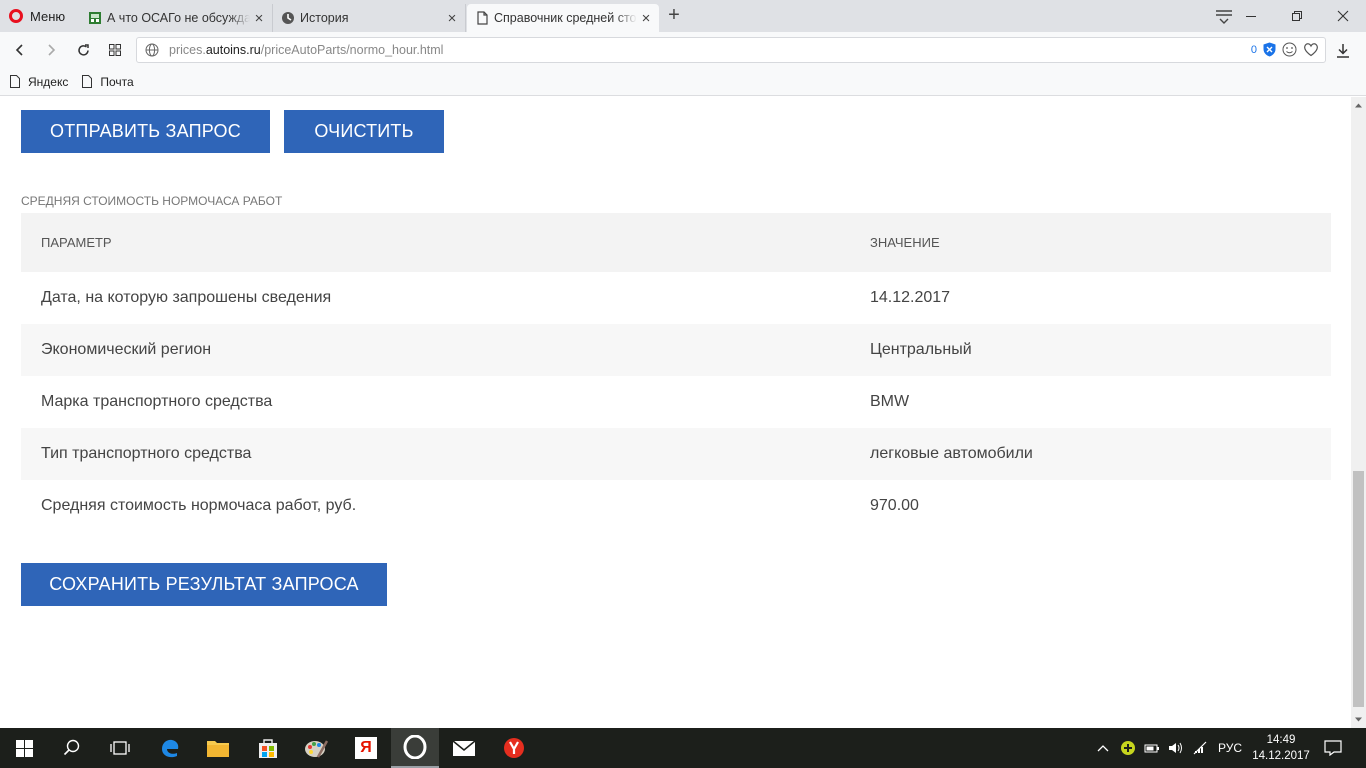 Image resolution: width=1366 pixels, height=768 pixels. I want to click on language-indicator: РУС, so click(1230, 748).